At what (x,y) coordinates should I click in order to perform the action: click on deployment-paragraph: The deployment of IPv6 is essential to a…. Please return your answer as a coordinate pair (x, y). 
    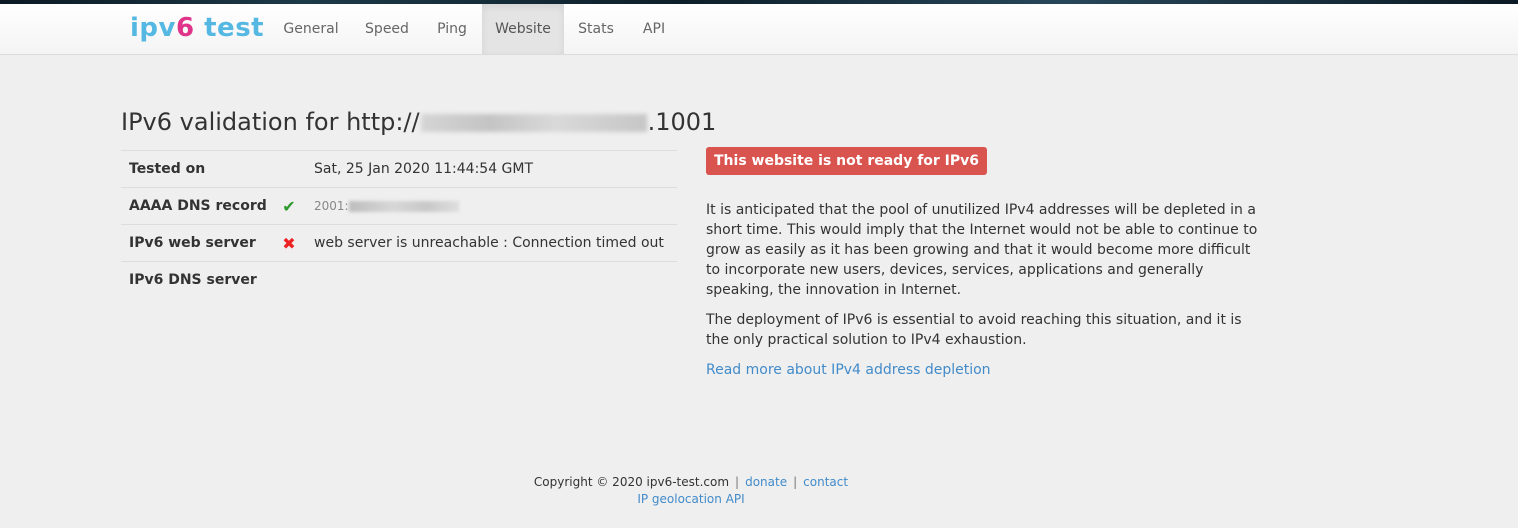
    Looking at the image, I should click on (974, 330).